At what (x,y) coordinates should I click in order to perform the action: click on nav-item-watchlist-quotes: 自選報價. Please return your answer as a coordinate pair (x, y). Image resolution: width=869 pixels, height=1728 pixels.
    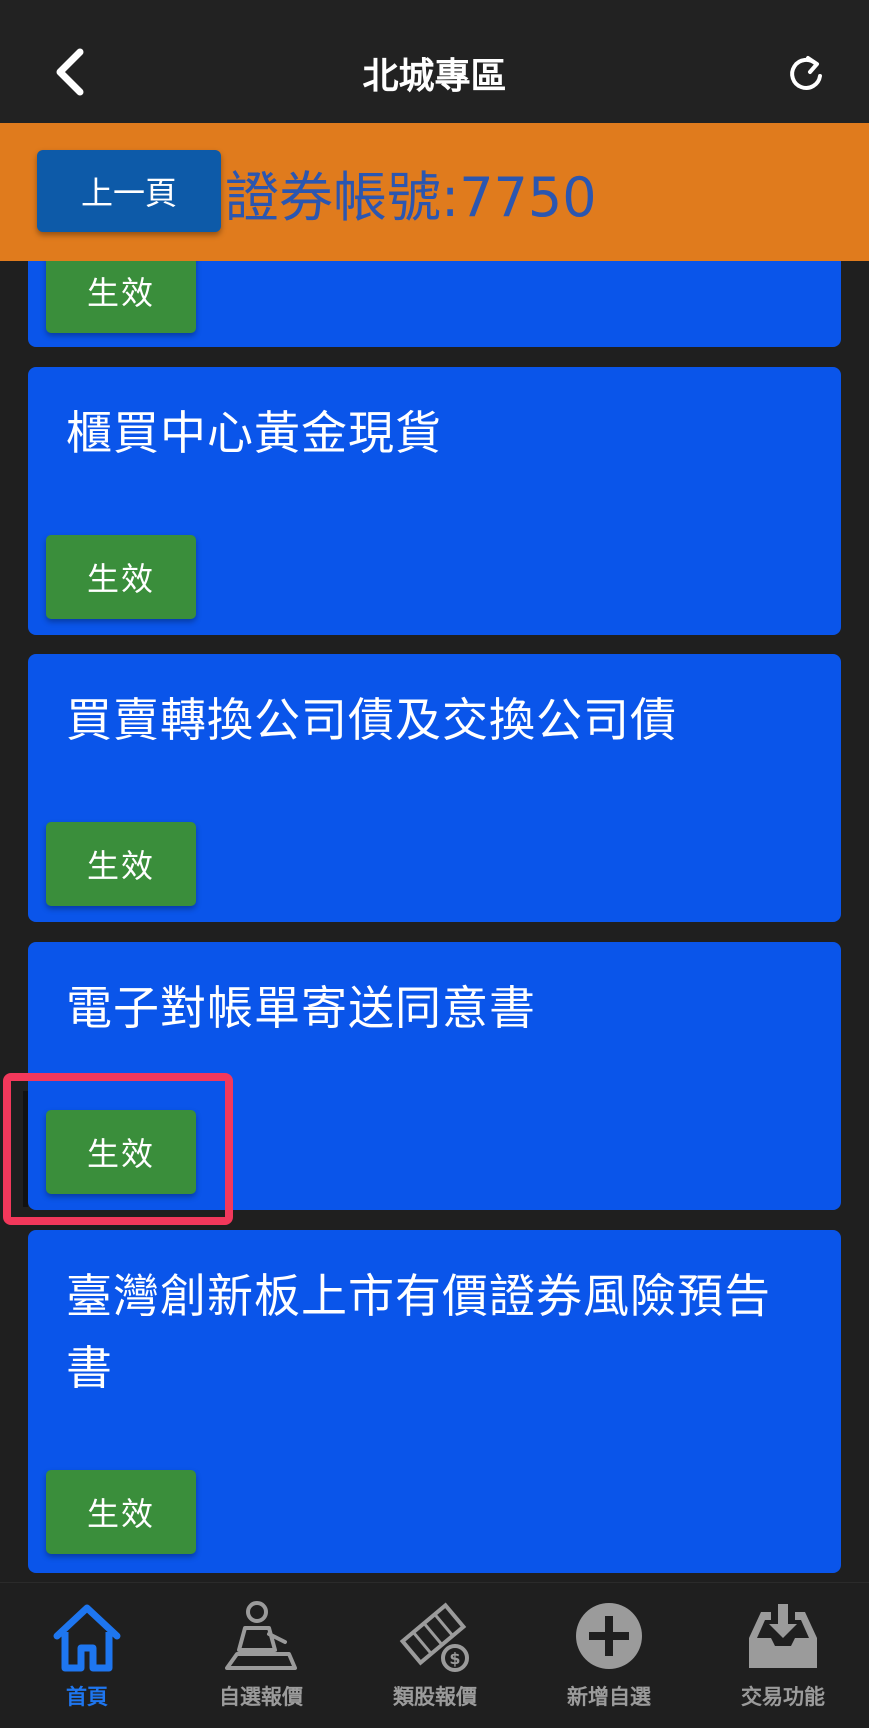
    Looking at the image, I should click on (261, 1655).